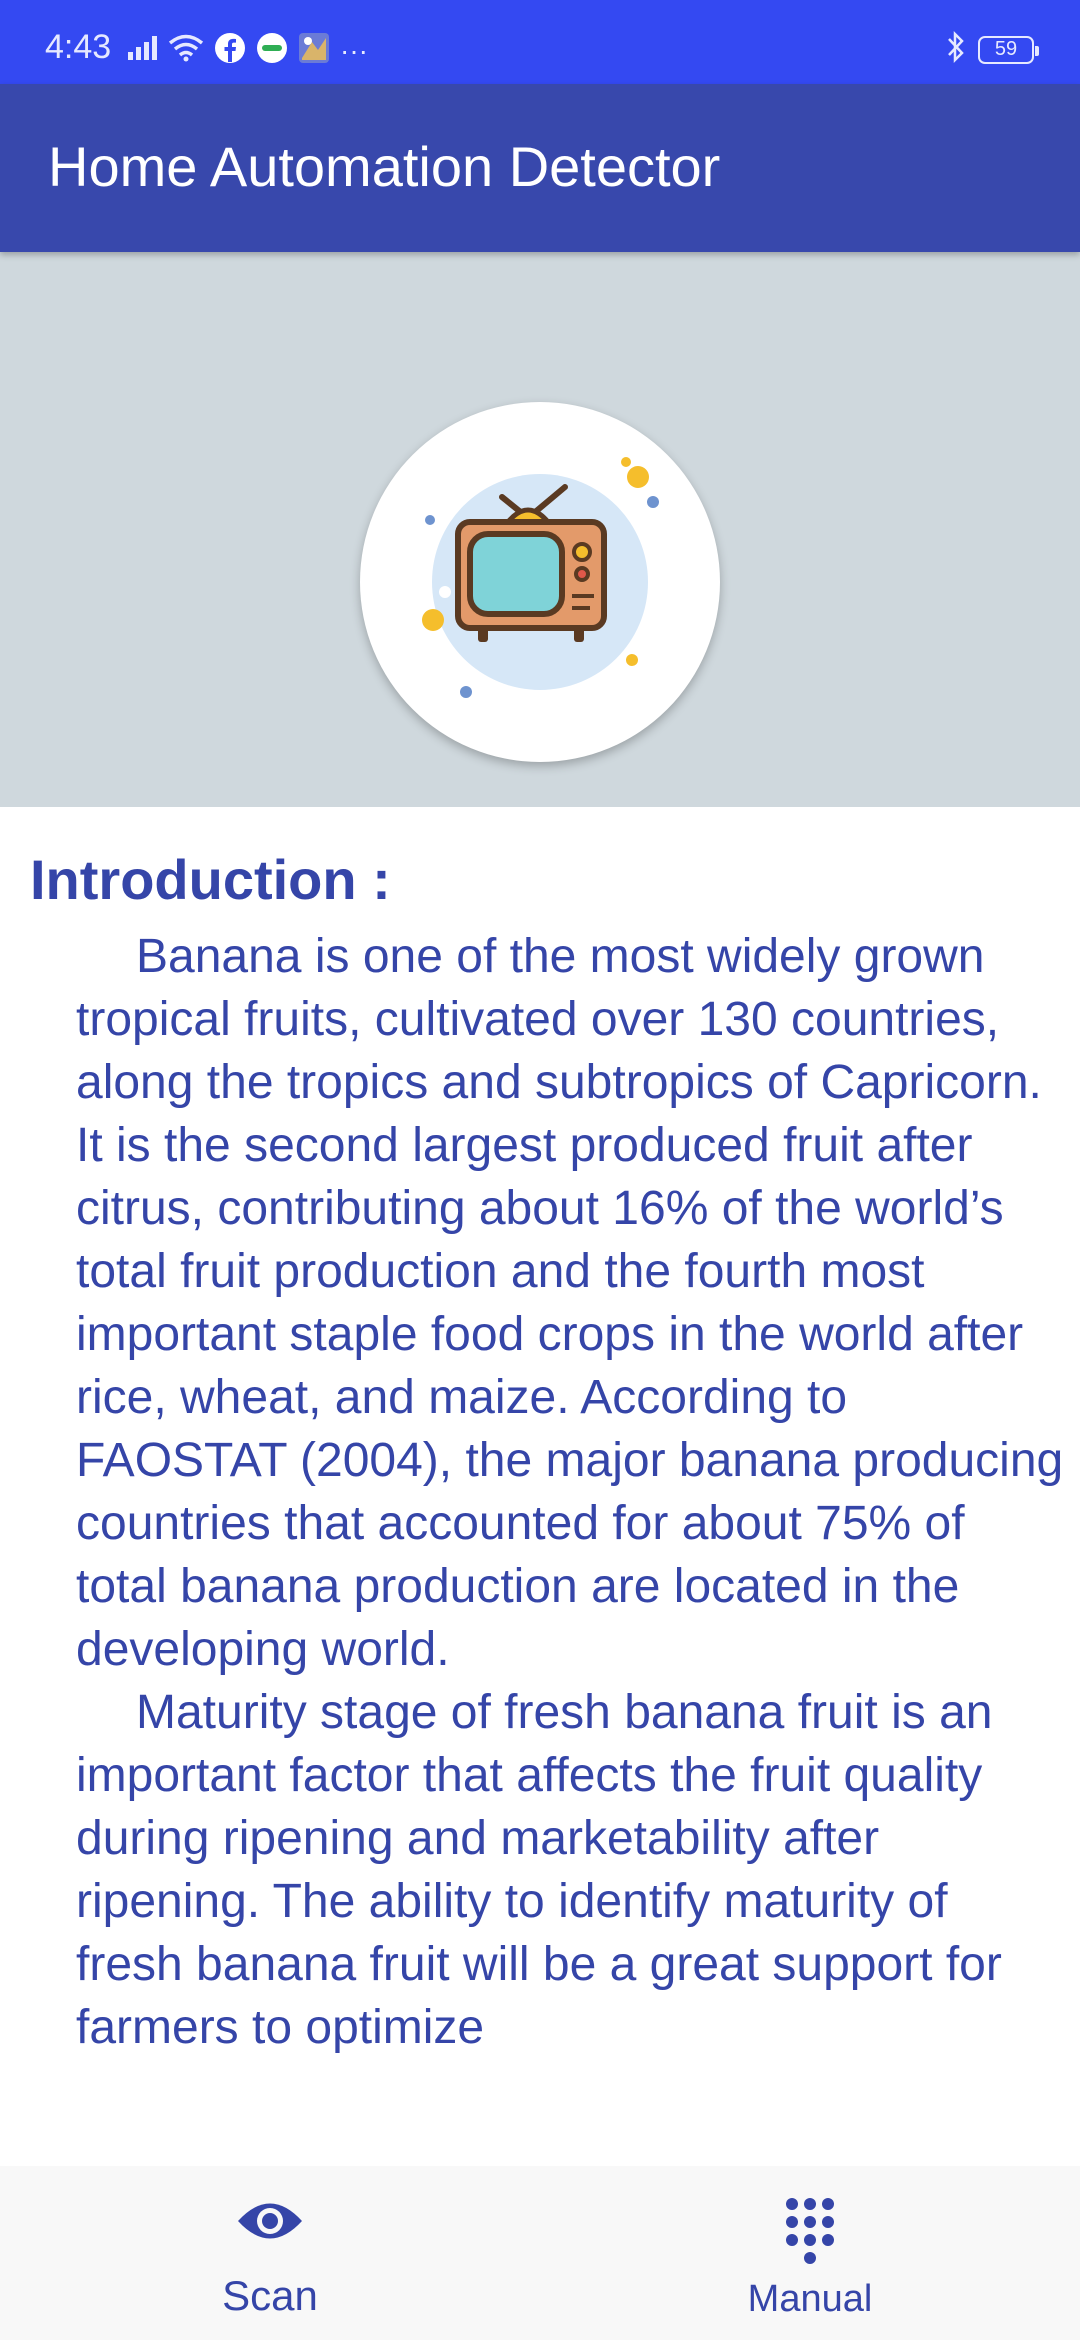 This screenshot has width=1080, height=2340. Describe the element at coordinates (78, 47) in the screenshot. I see `status-time: 4:43` at that location.